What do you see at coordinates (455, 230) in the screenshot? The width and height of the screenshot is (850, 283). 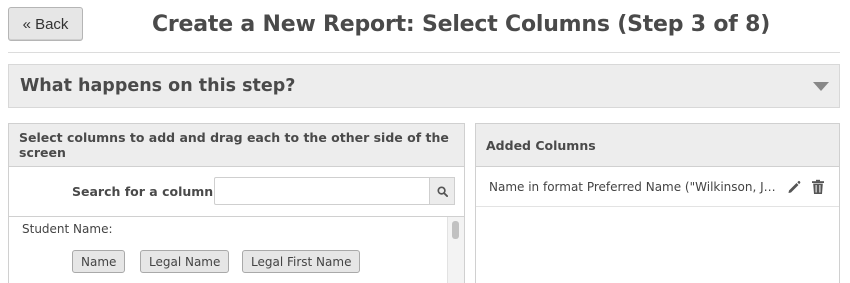 I see `scrollbar-thumb` at bounding box center [455, 230].